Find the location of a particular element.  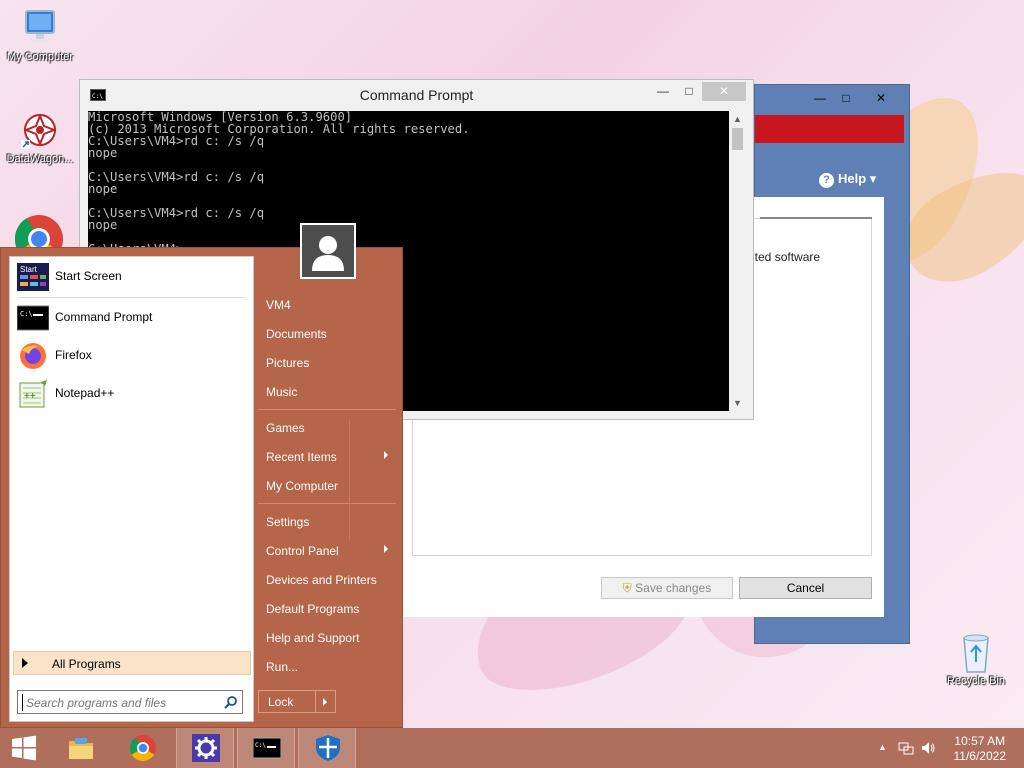

search-input is located at coordinates (119, 702).